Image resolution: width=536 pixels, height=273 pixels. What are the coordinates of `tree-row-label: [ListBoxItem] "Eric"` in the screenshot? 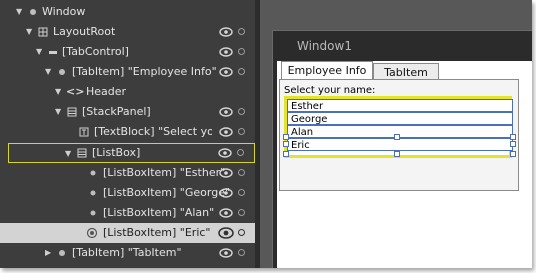 It's located at (157, 232).